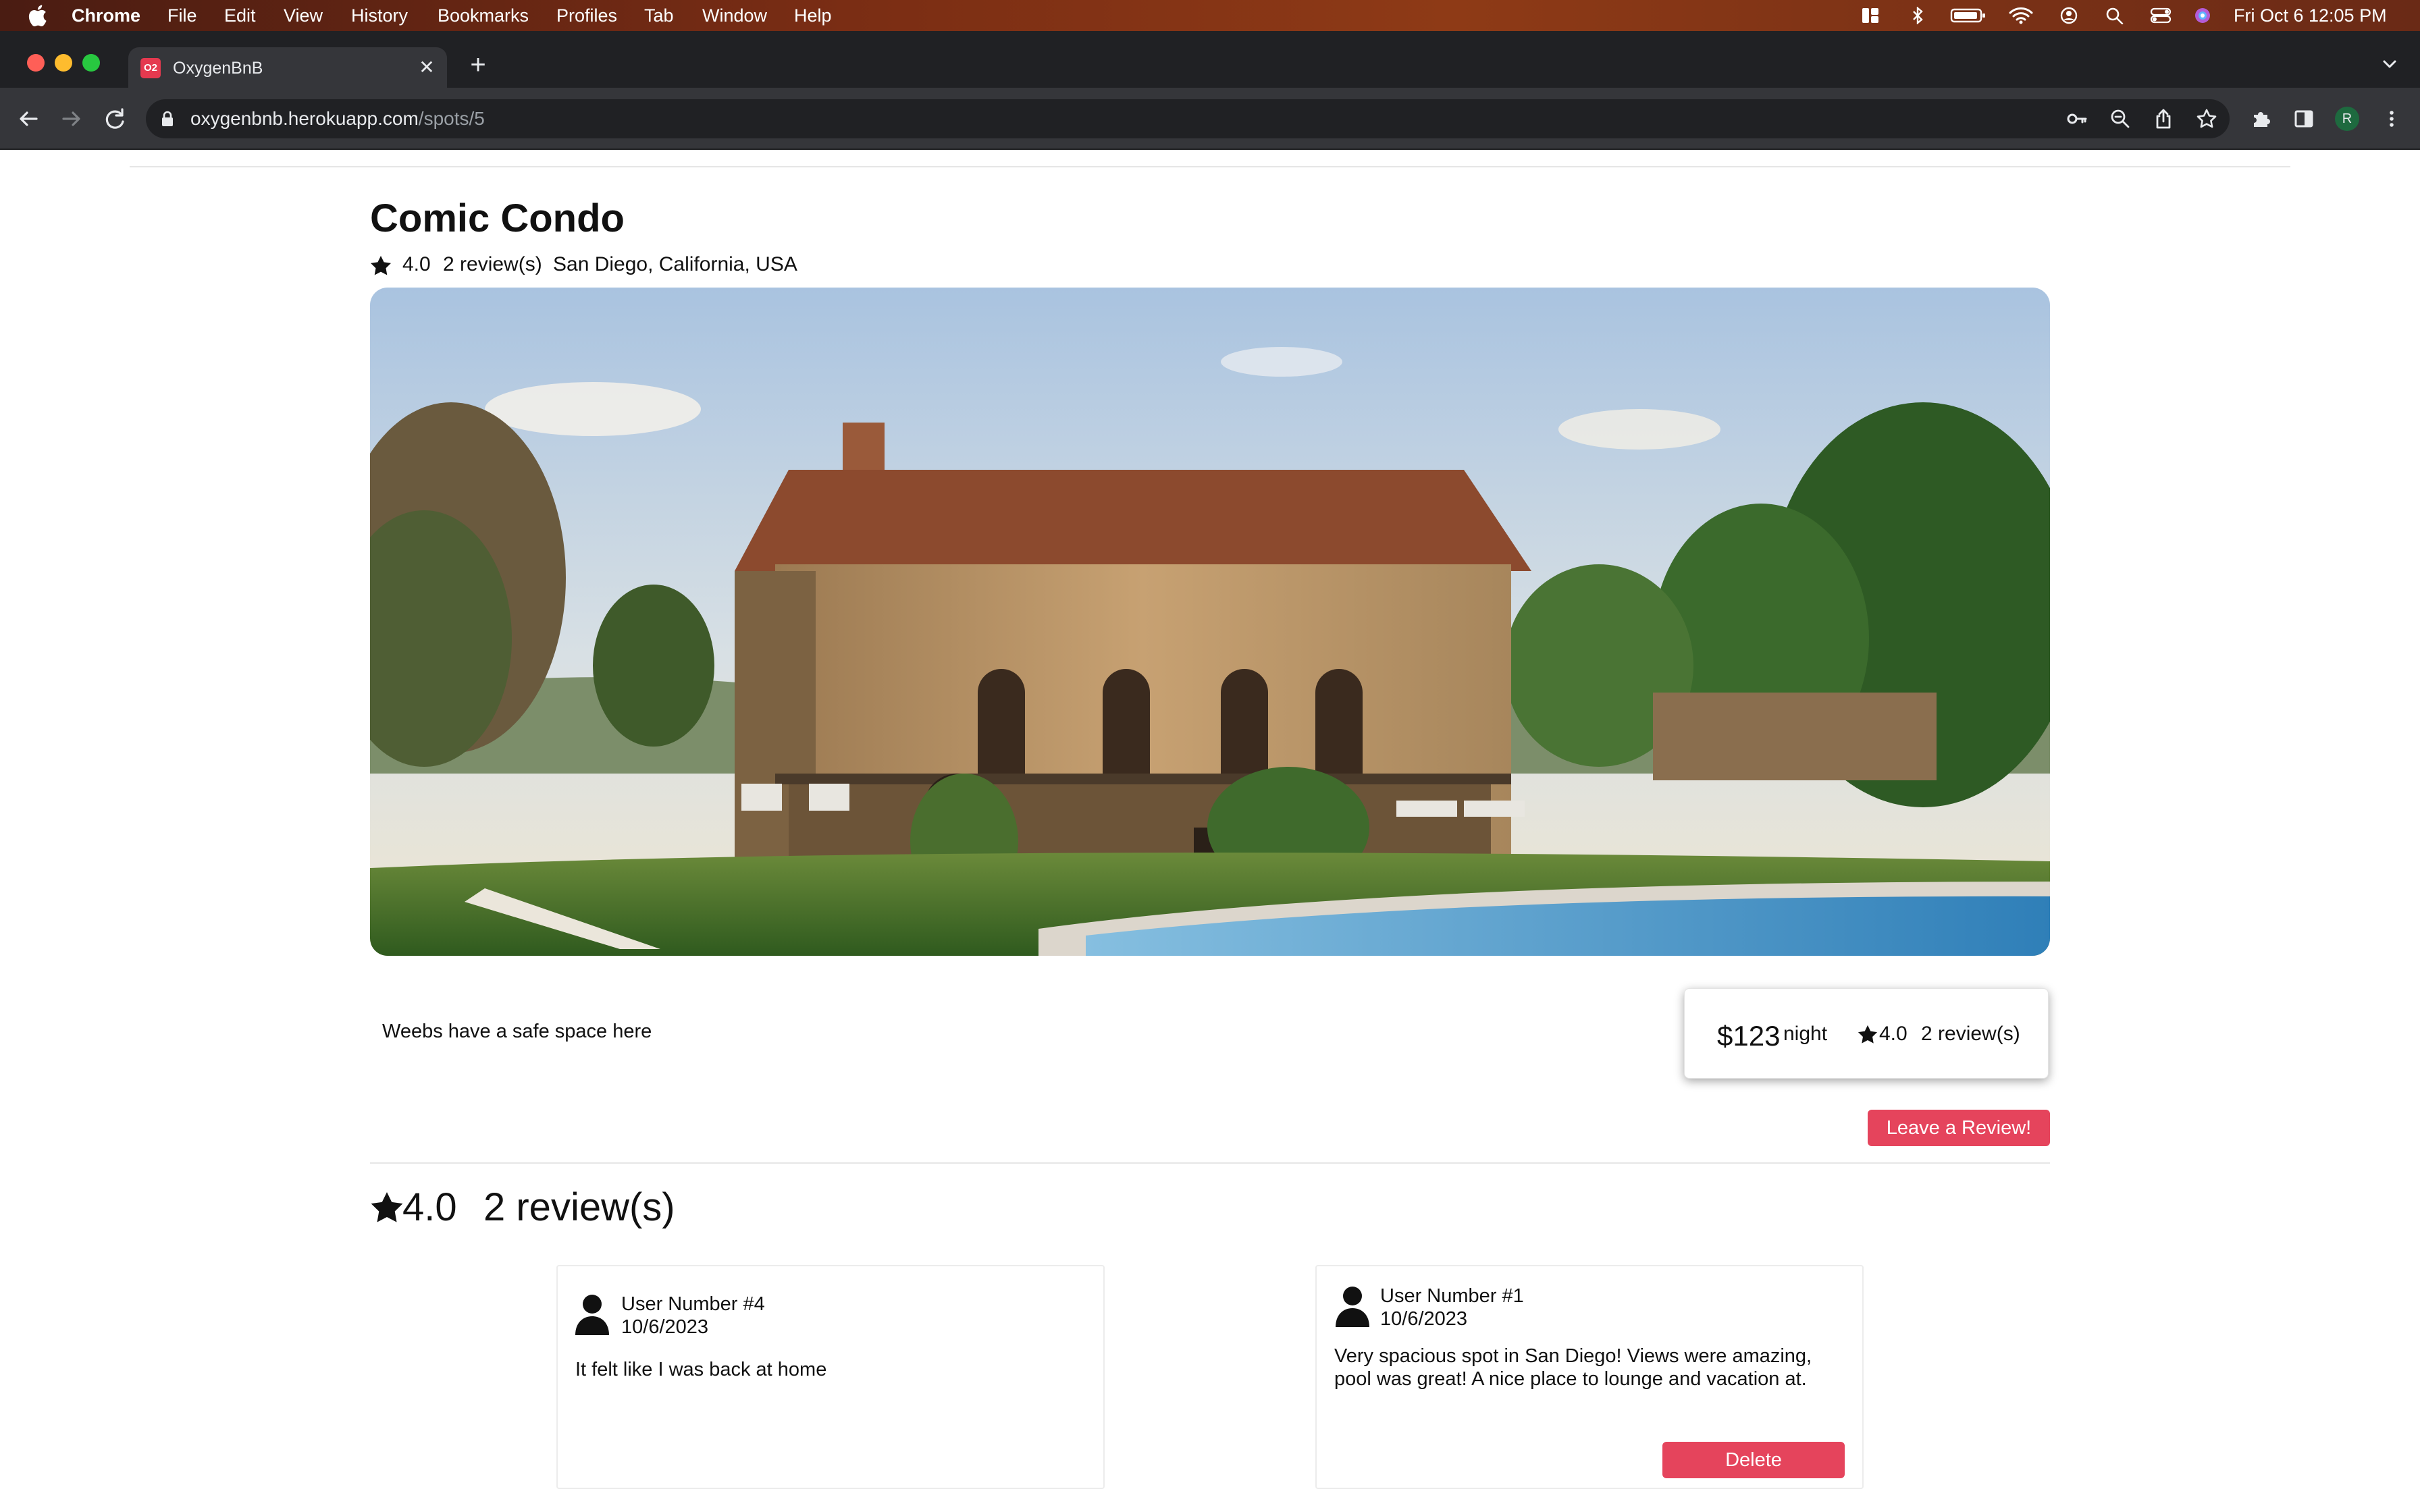  I want to click on spot-description: Weebs have a safe space here, so click(517, 1031).